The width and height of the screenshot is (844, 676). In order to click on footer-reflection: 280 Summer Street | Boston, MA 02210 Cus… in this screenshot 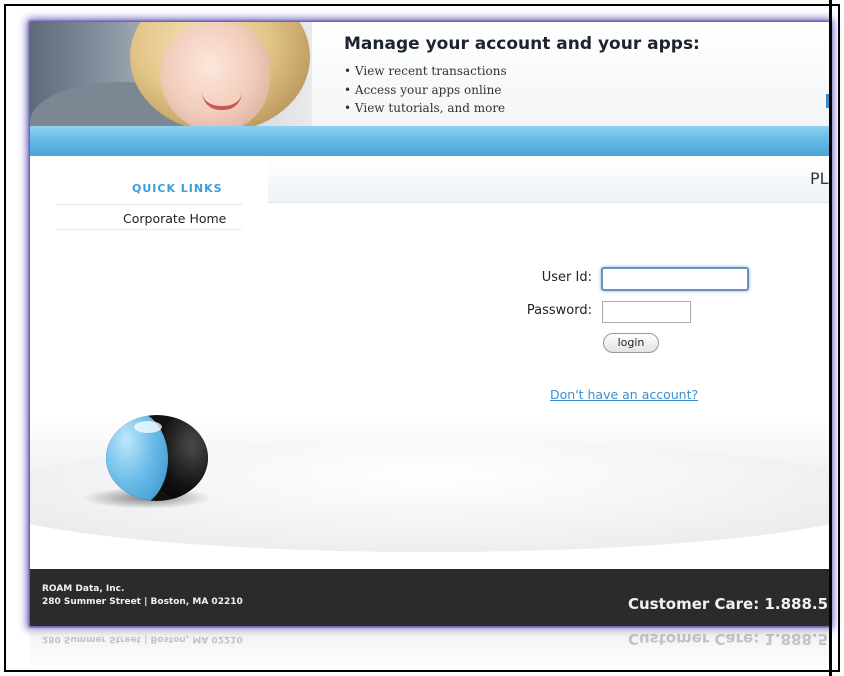, I will do `click(430, 648)`.